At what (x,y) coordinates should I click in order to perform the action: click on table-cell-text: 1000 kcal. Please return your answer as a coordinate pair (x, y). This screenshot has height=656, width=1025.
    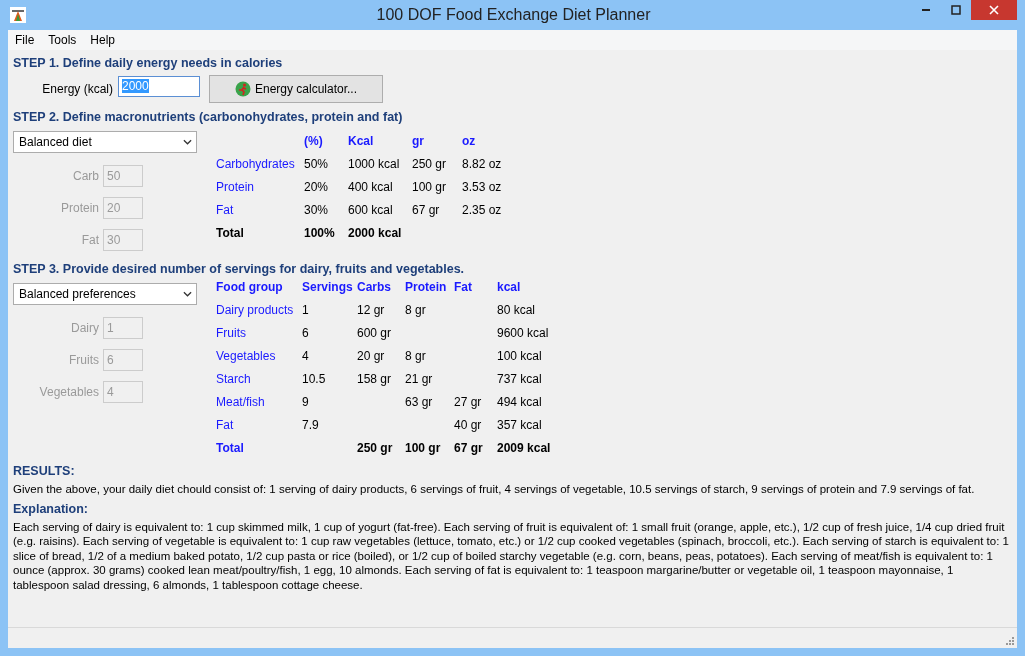
    Looking at the image, I should click on (374, 163).